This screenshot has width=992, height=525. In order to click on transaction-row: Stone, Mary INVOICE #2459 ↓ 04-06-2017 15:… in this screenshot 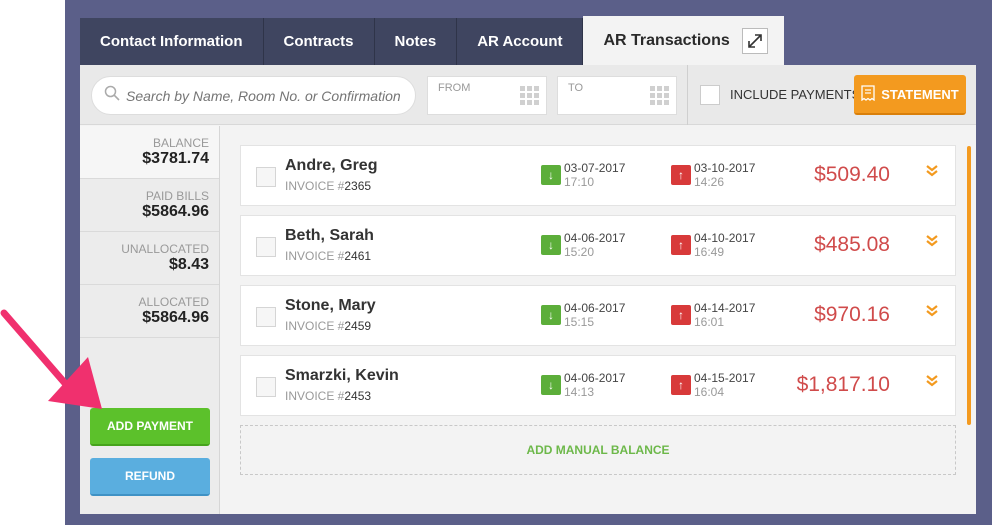, I will do `click(598, 315)`.